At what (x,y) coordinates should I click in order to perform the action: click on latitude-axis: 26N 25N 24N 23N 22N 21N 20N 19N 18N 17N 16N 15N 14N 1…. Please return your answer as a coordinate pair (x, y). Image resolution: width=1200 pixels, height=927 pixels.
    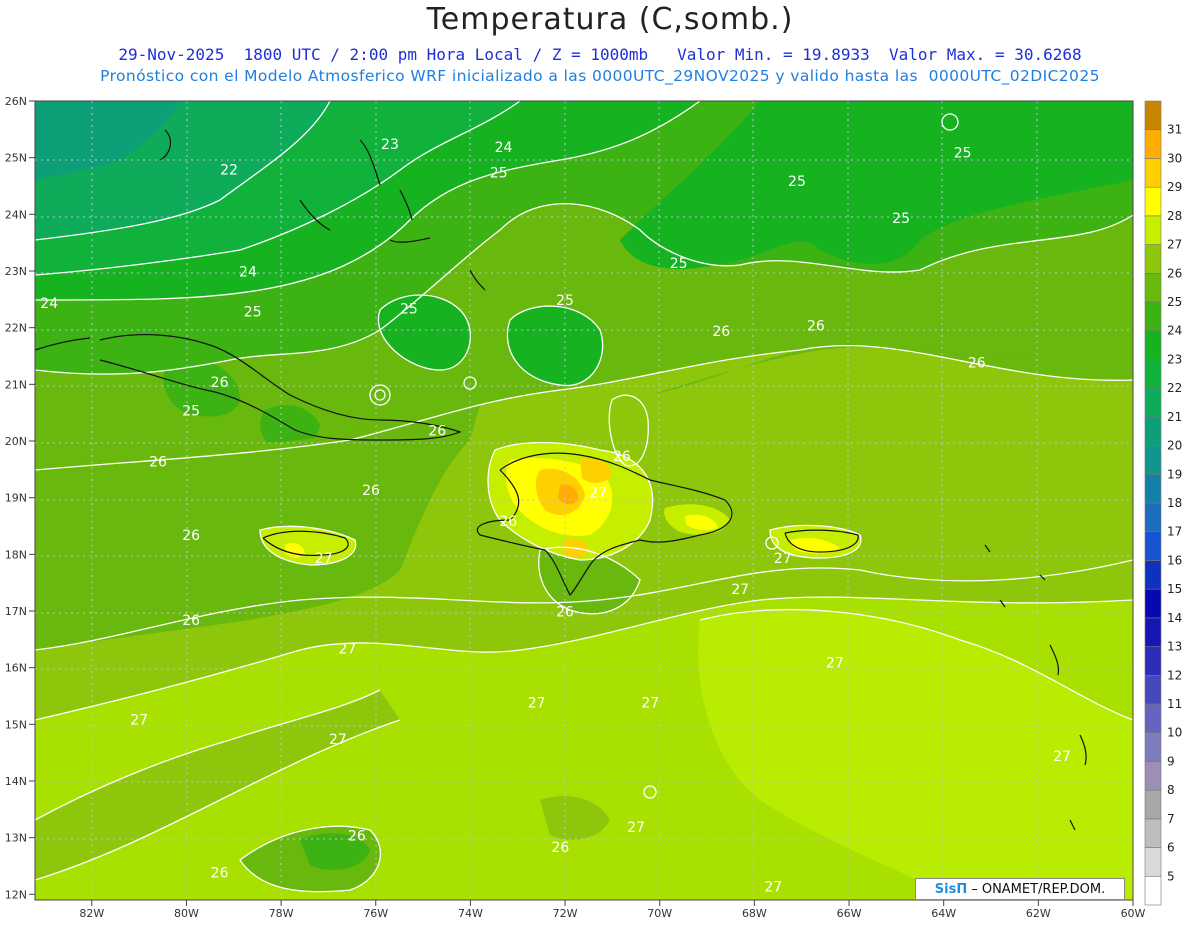
    Looking at the image, I should click on (20, 498).